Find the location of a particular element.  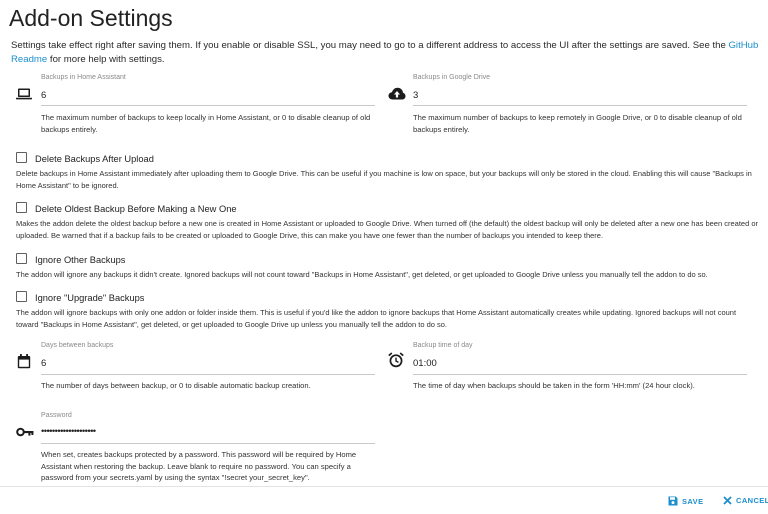

cloud-upload-icon is located at coordinates (397, 93).